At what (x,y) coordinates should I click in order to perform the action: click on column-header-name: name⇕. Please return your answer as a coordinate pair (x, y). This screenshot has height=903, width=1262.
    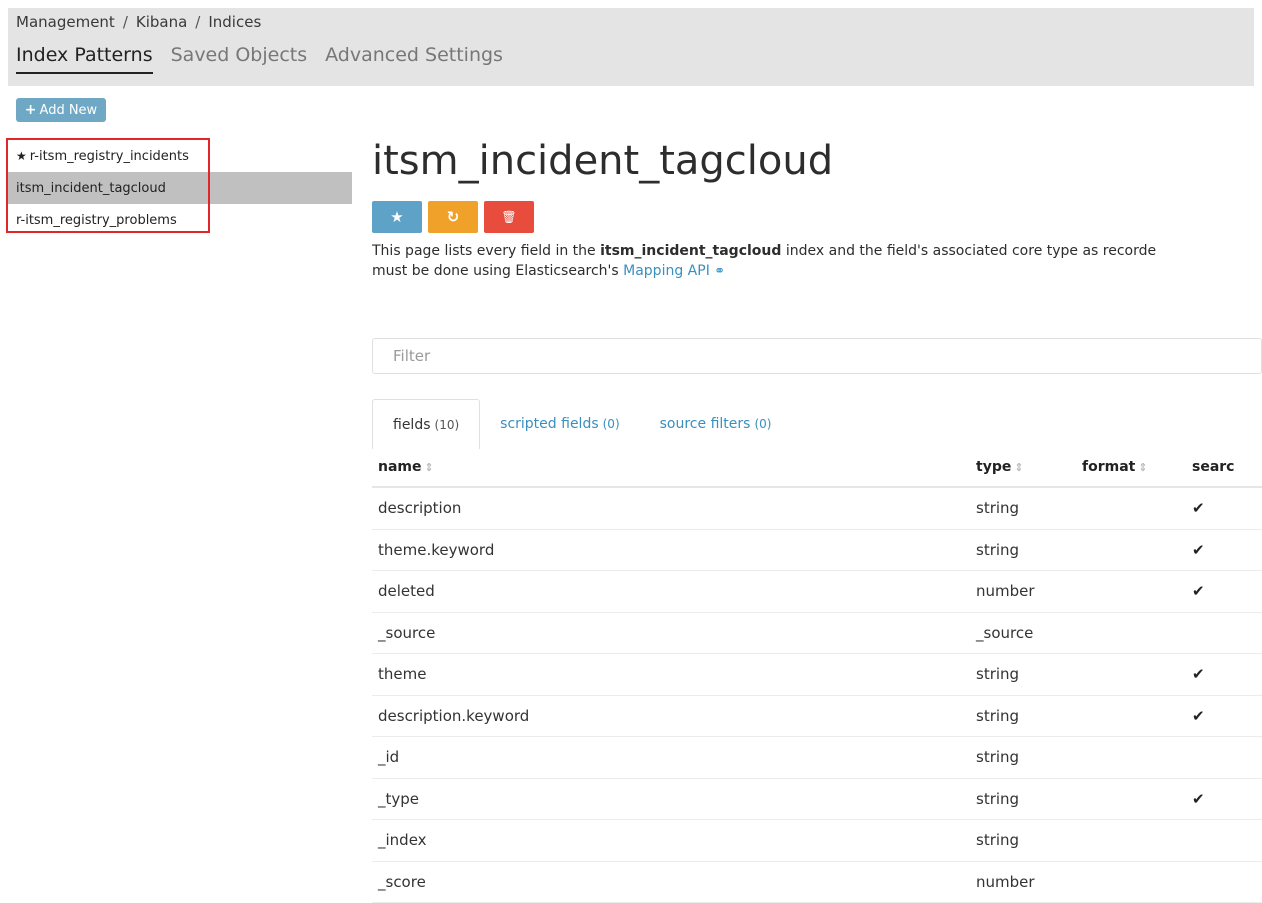
    Looking at the image, I should click on (674, 467).